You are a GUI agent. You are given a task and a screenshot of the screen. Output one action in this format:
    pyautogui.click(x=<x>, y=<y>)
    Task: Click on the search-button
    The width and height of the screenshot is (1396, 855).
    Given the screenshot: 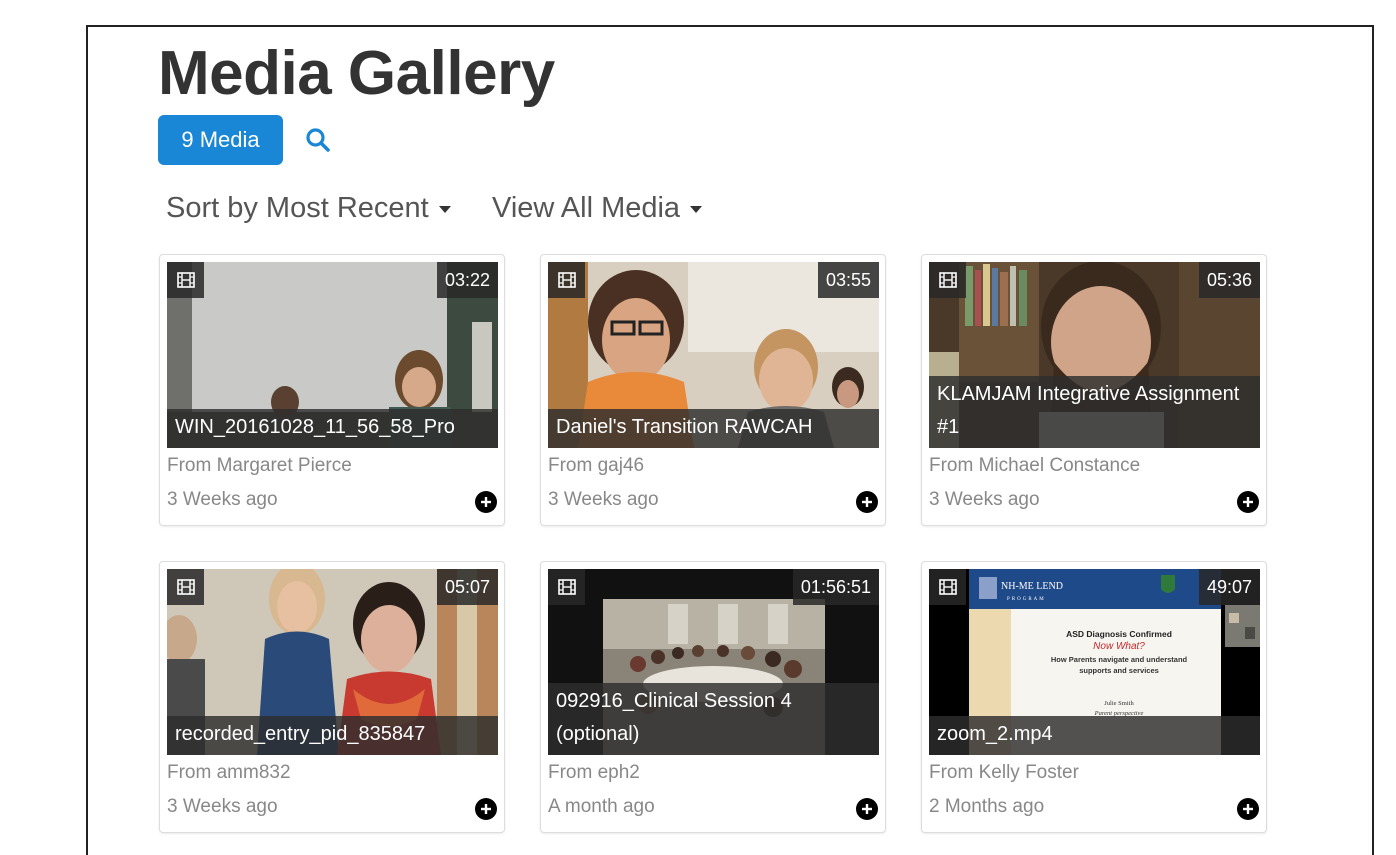 What is the action you would take?
    pyautogui.click(x=318, y=140)
    